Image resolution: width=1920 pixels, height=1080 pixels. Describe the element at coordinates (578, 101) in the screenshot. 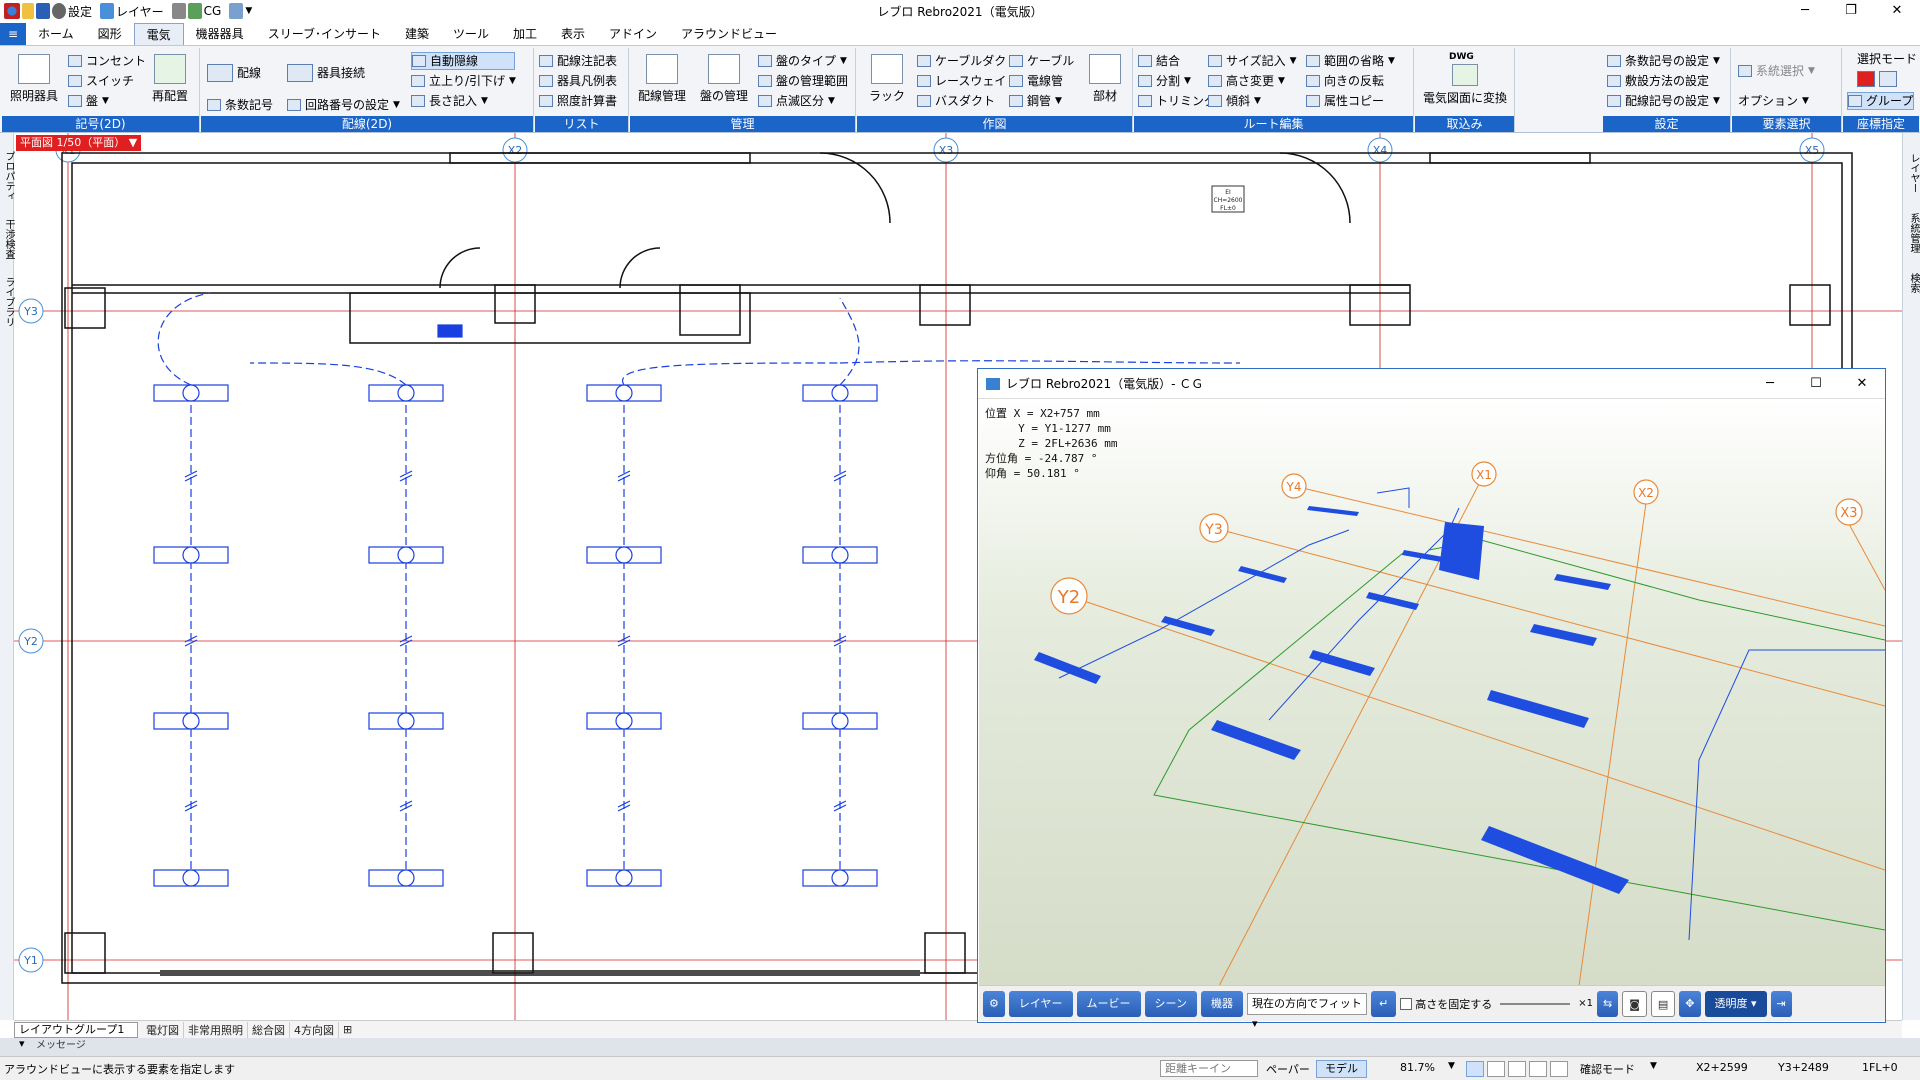

I see `illuminance-button: 照度計算書` at that location.